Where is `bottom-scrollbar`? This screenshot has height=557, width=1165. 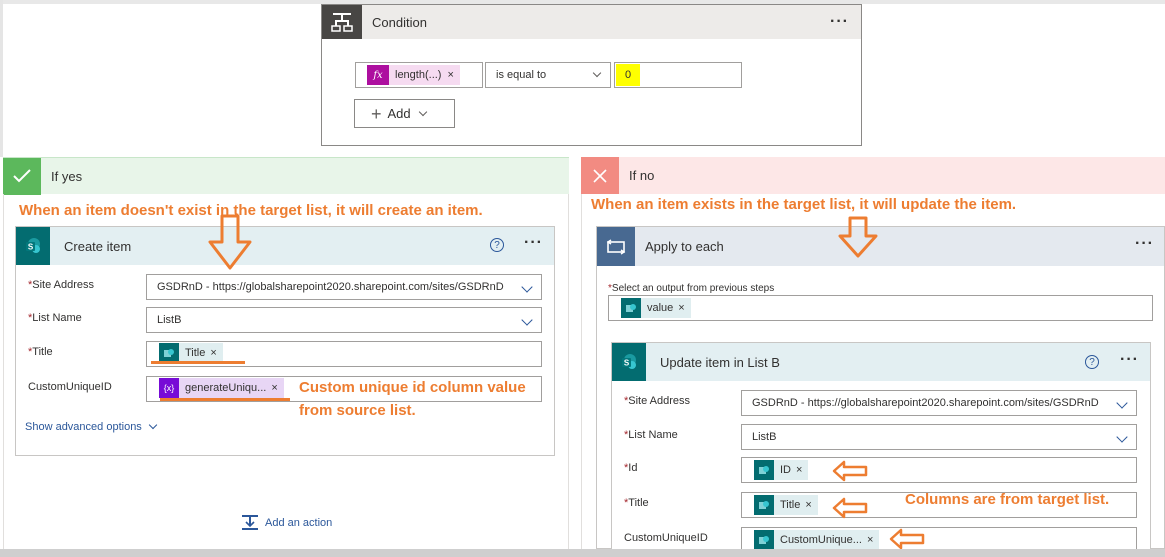 bottom-scrollbar is located at coordinates (582, 553).